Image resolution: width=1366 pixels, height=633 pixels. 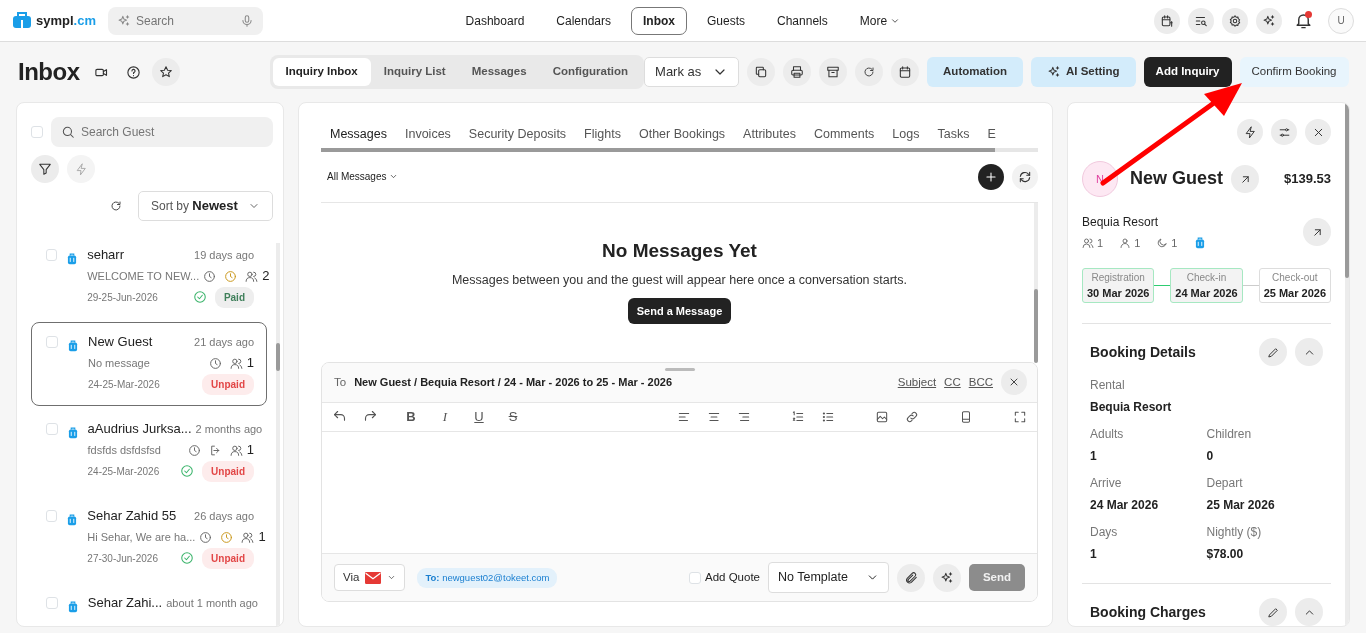 What do you see at coordinates (205, 206) in the screenshot?
I see `sort-dropdown: Sort by Newest` at bounding box center [205, 206].